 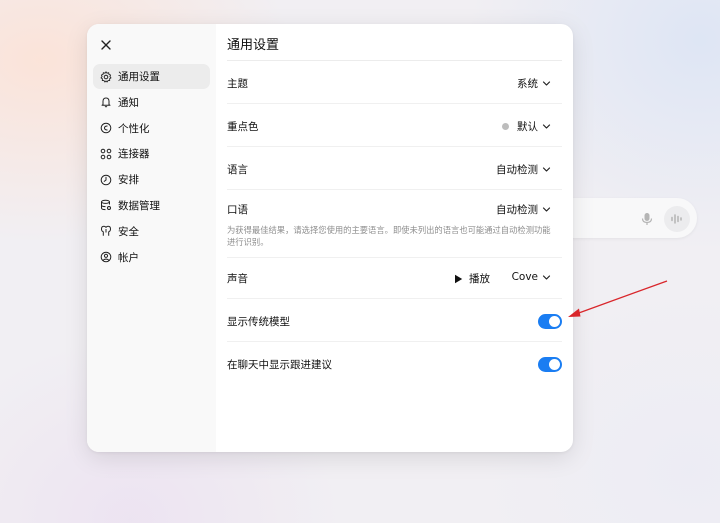 I want to click on personalize-icon, so click(x=106, y=128).